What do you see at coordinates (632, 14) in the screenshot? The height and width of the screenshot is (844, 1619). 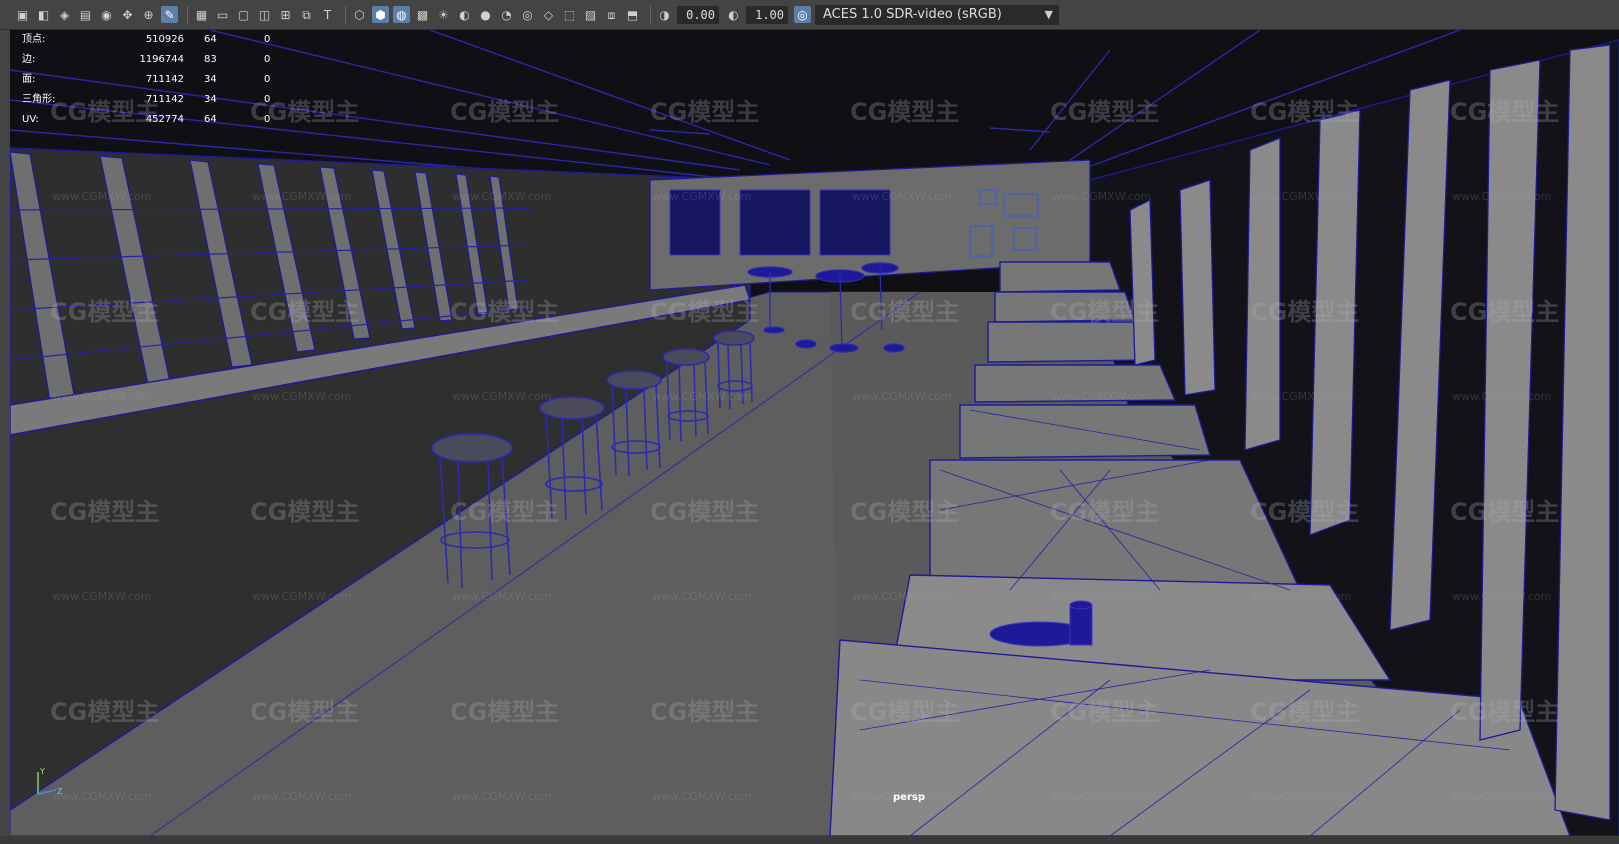 I see `xray-components-icon: ⬒` at bounding box center [632, 14].